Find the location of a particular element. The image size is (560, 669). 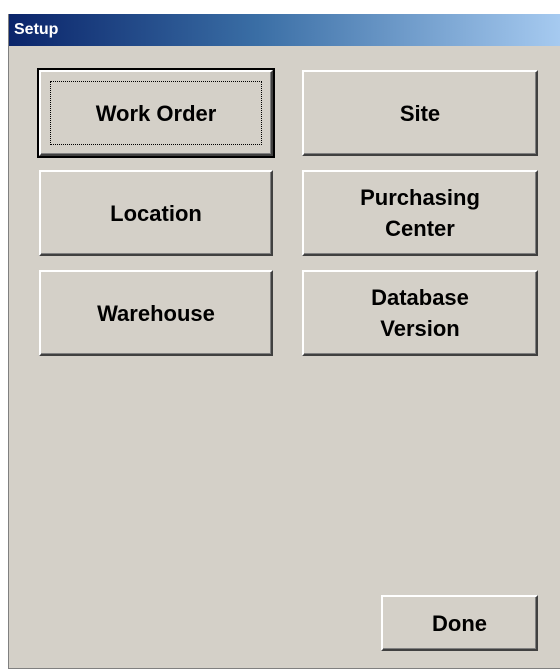

location-label: Location is located at coordinates (156, 213).